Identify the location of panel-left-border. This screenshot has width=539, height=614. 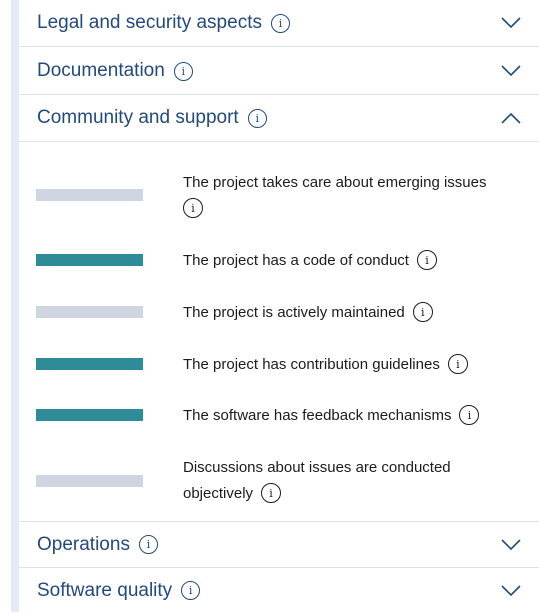
(15, 306).